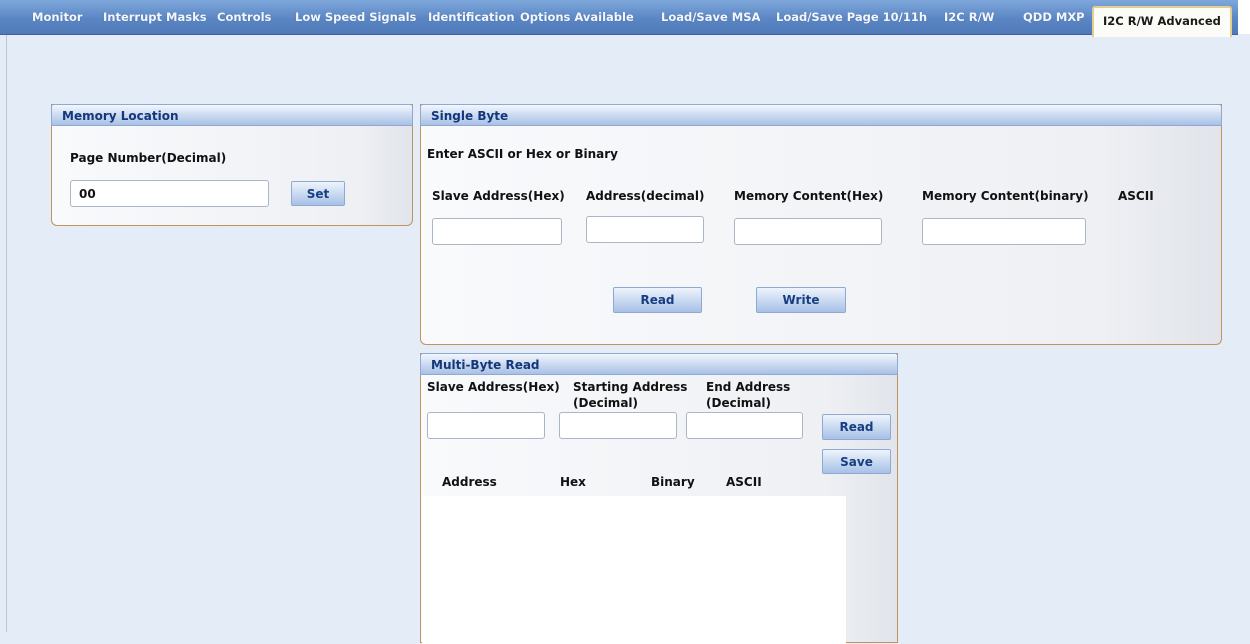  What do you see at coordinates (673, 482) in the screenshot?
I see `column-header-binary: Binary` at bounding box center [673, 482].